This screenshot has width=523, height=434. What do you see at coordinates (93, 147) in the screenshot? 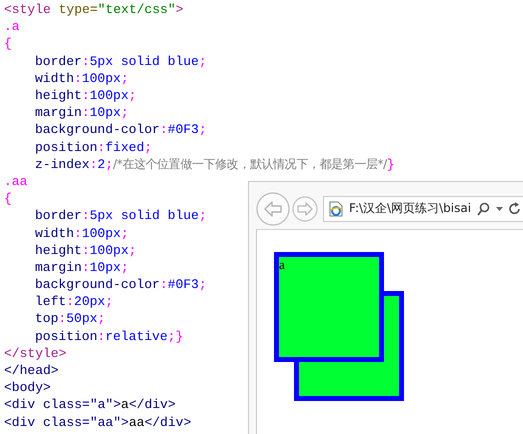
I see `code-line: position:fixed;` at bounding box center [93, 147].